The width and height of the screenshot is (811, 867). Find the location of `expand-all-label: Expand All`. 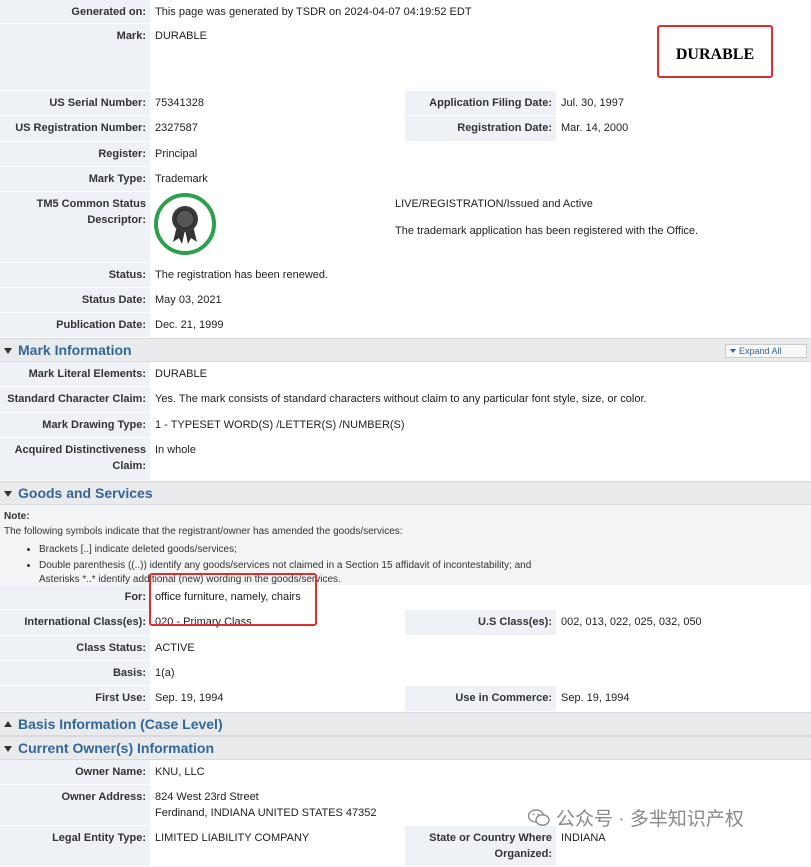

expand-all-label: Expand All is located at coordinates (760, 351).